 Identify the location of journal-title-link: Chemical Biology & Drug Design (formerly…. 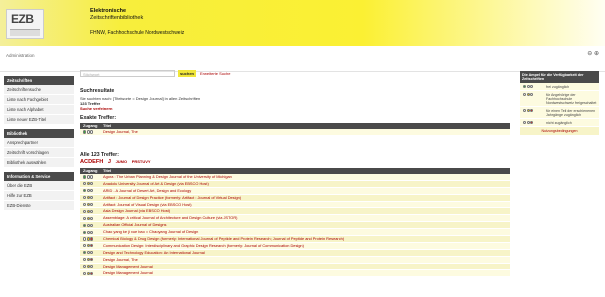
(223, 238).